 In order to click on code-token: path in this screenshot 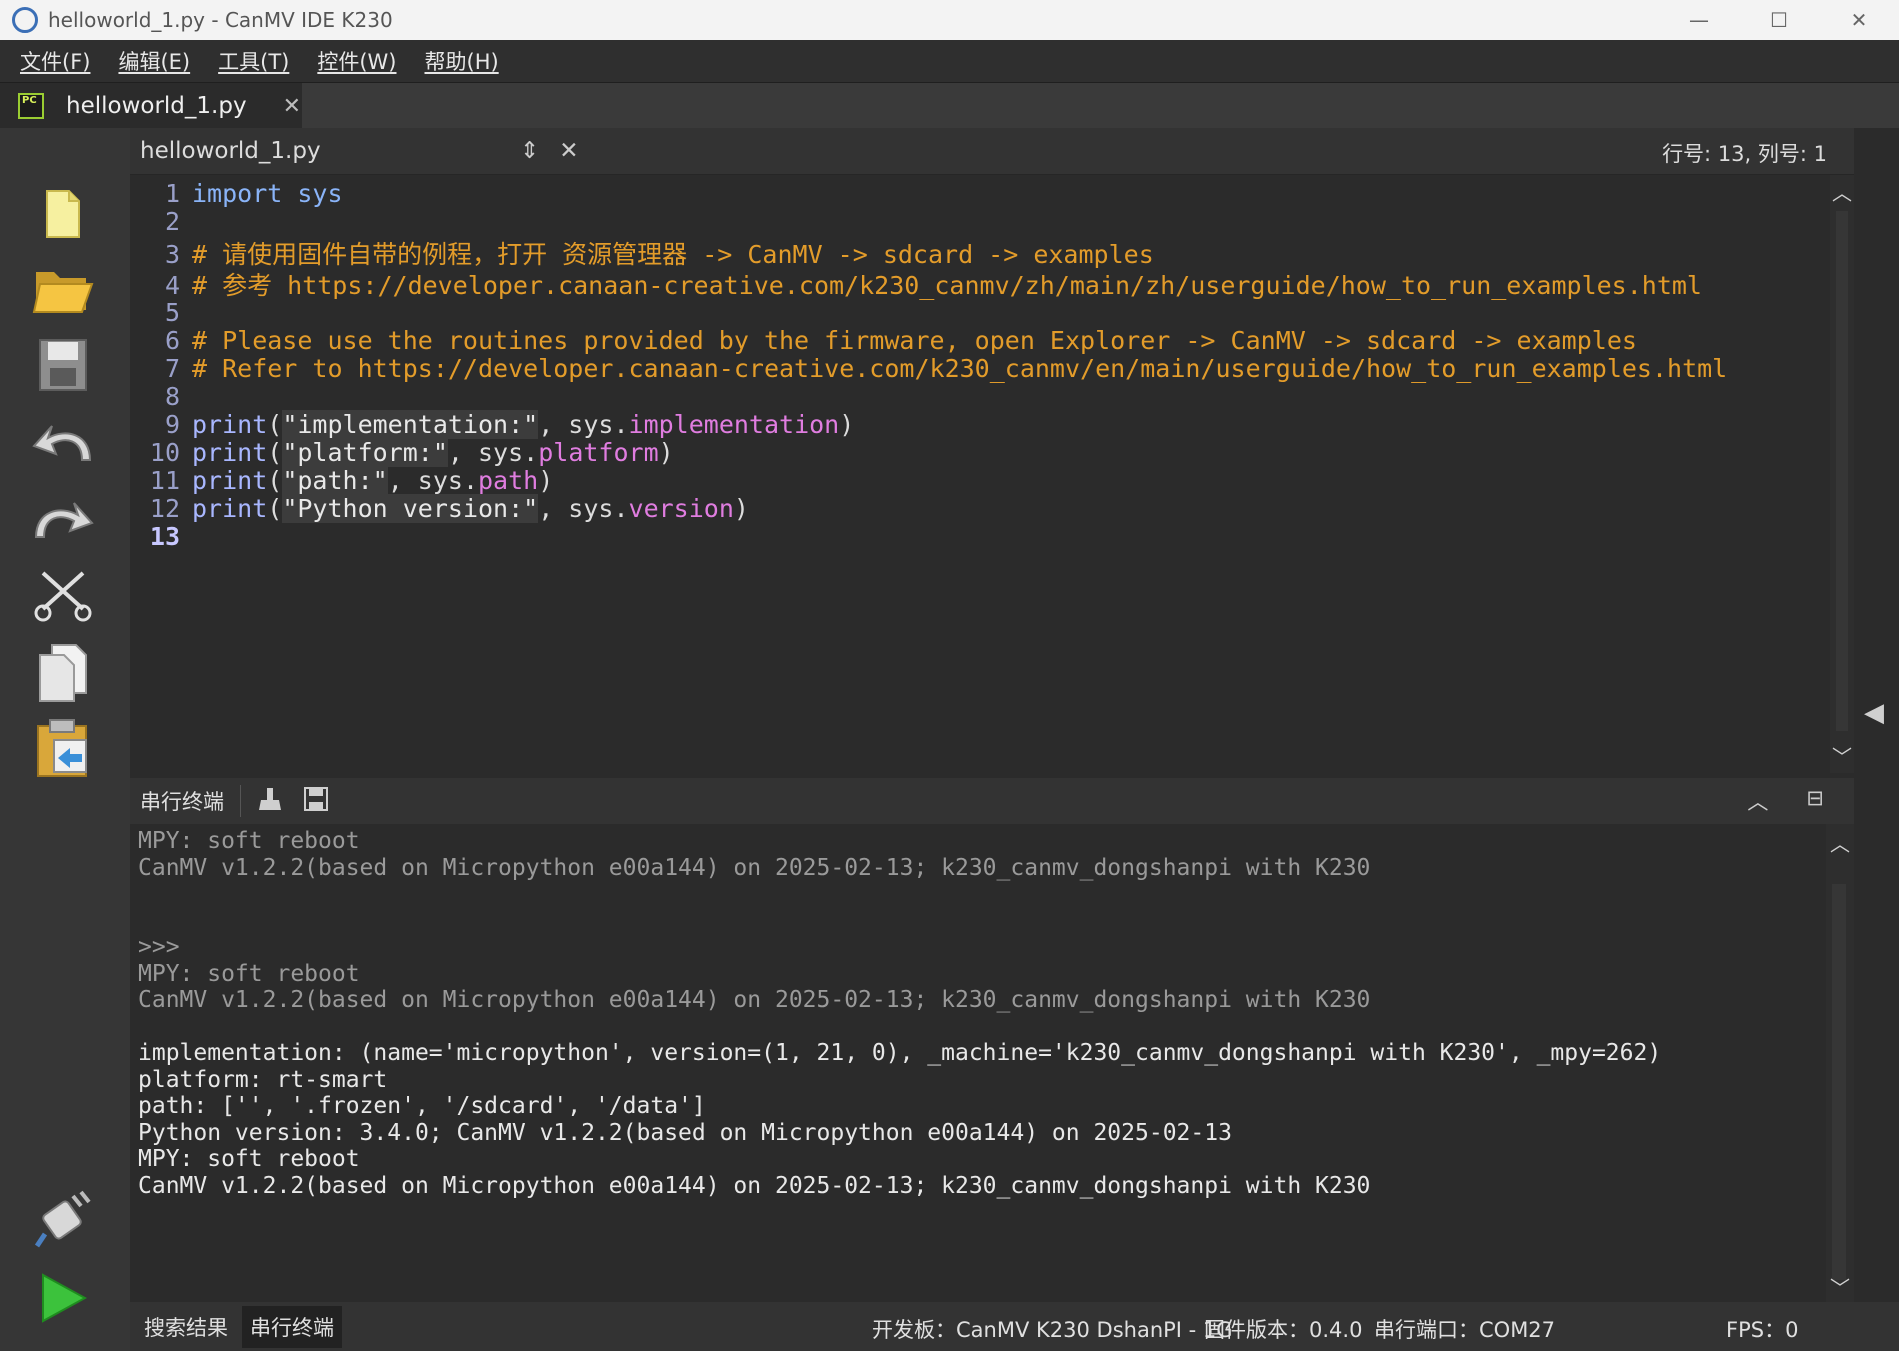, I will do `click(508, 480)`.